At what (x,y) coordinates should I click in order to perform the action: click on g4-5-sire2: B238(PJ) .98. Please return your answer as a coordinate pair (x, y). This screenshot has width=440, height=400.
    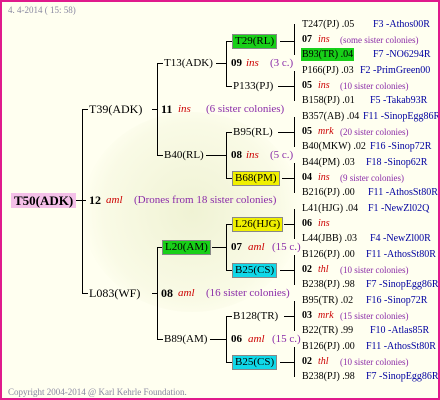
    Looking at the image, I should click on (328, 284).